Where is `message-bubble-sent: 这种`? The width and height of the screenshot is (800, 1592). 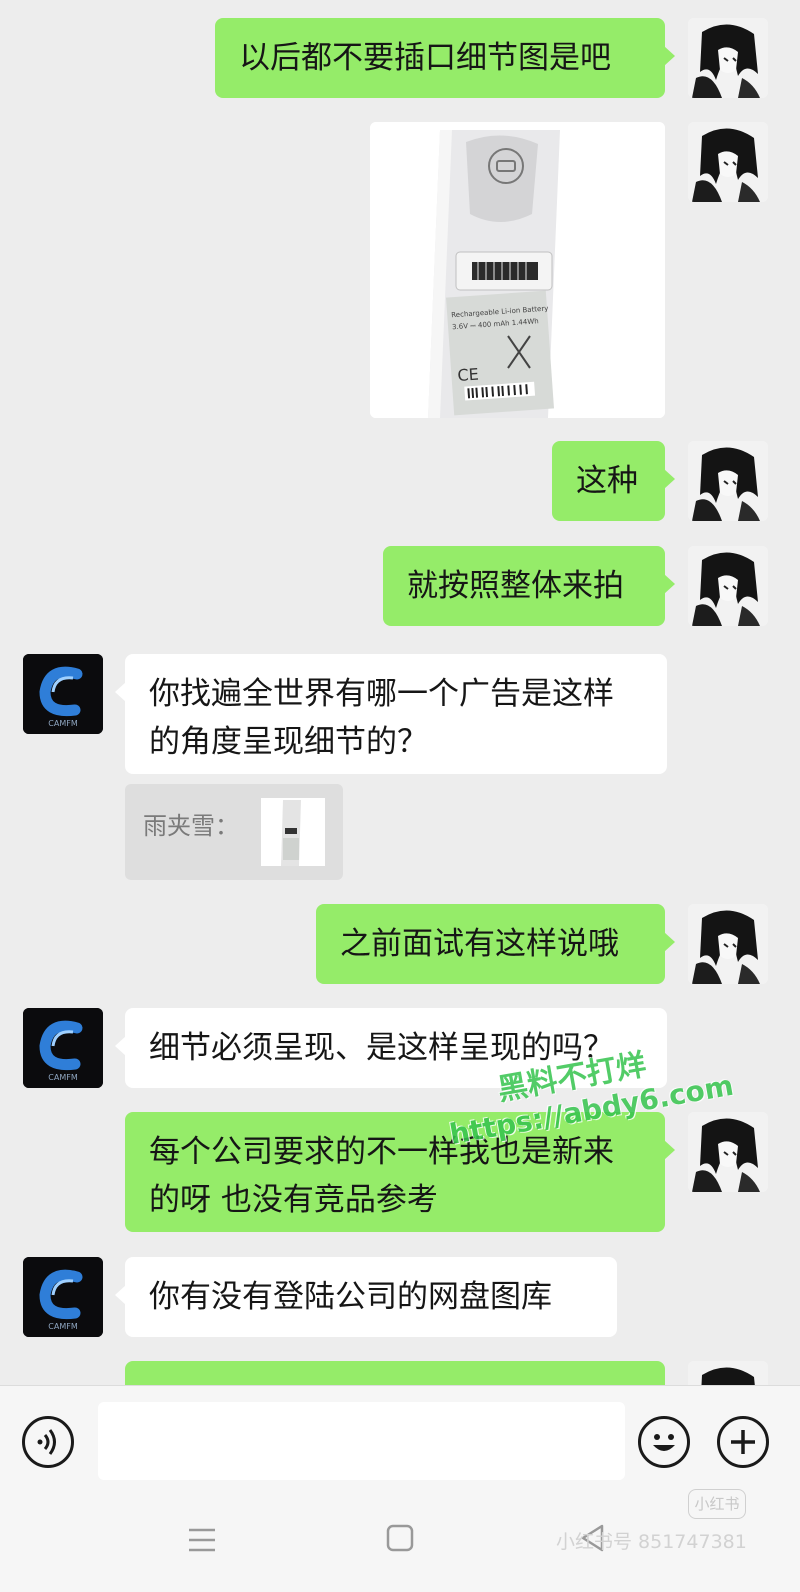
message-bubble-sent: 这种 is located at coordinates (613, 481).